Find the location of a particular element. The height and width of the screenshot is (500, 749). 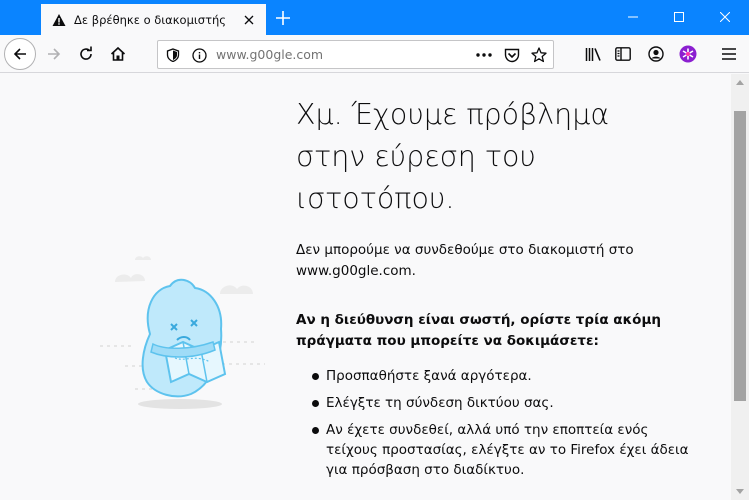

forward-icon is located at coordinates (54, 54).